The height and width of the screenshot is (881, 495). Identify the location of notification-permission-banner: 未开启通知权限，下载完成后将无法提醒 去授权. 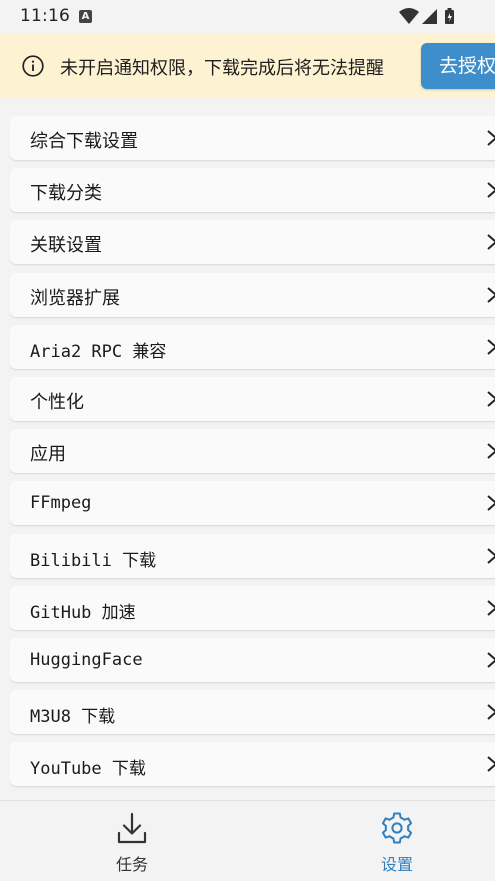
(247, 66).